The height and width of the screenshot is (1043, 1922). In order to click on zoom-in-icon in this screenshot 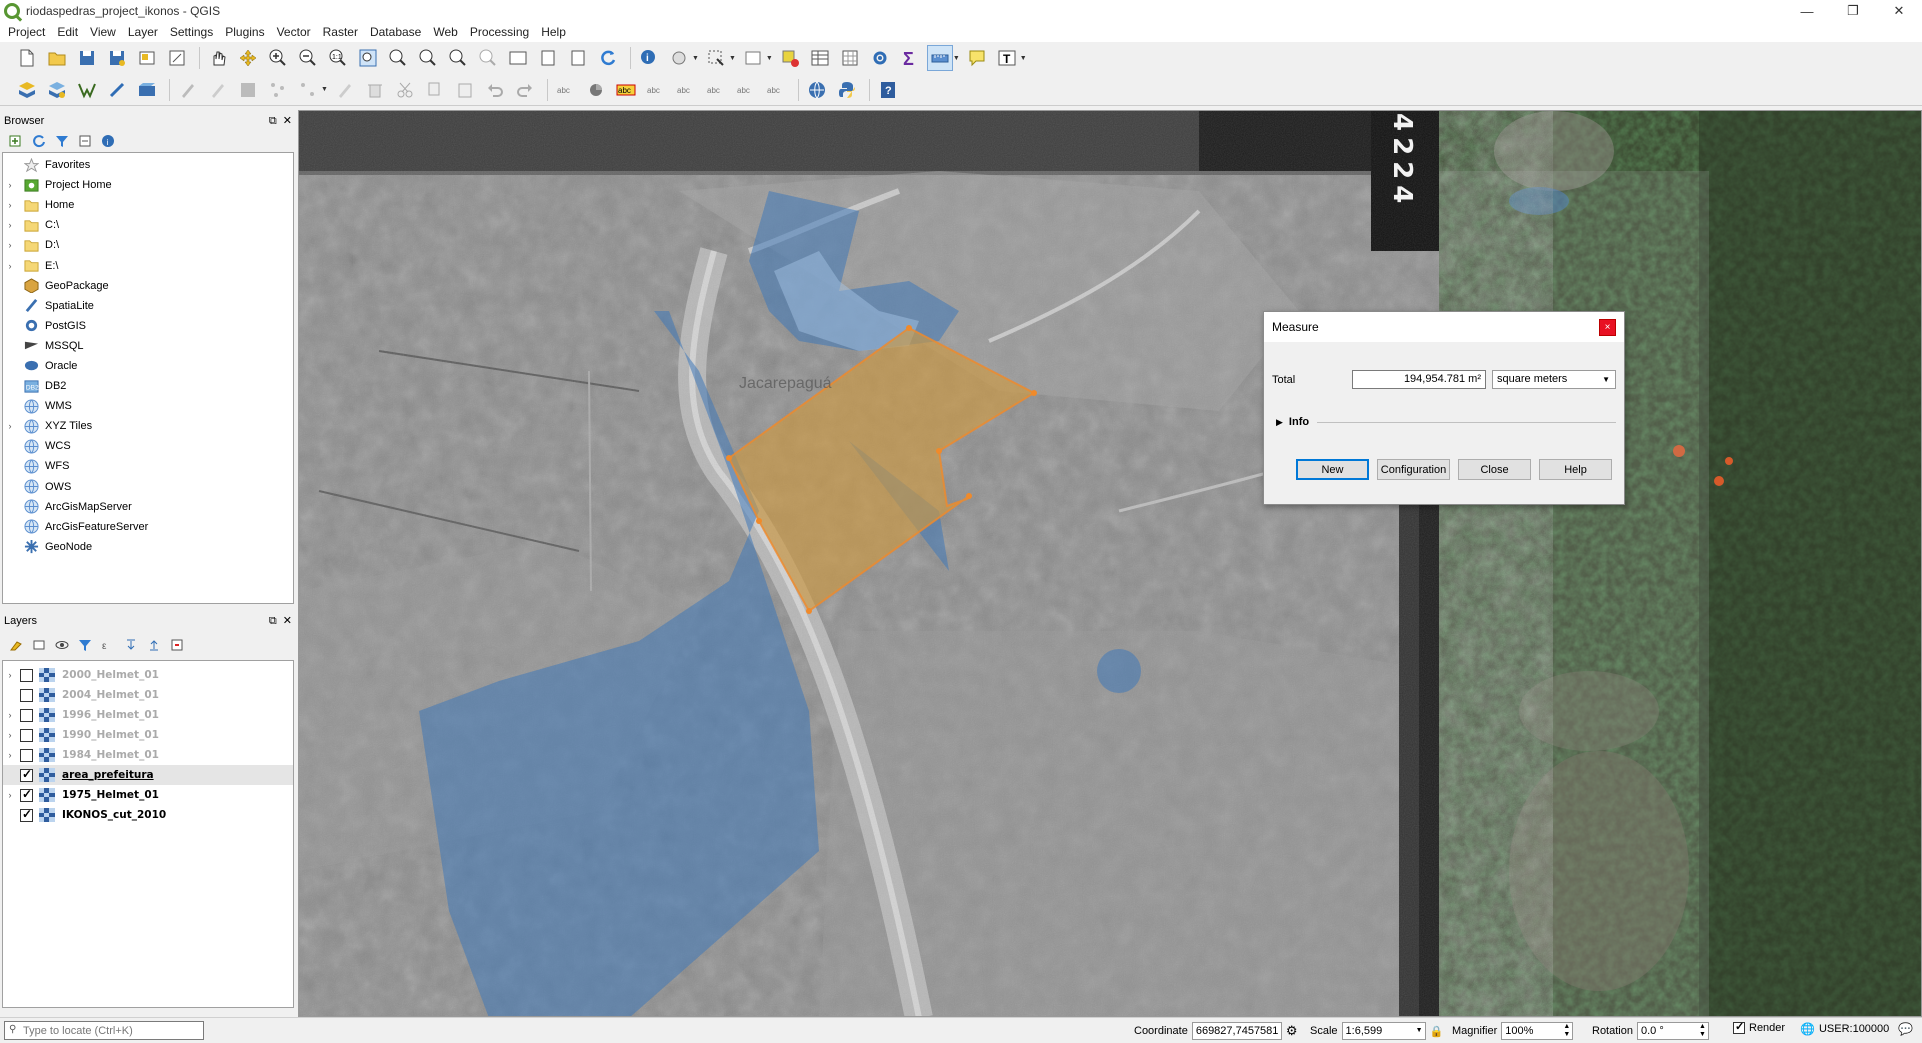, I will do `click(278, 58)`.